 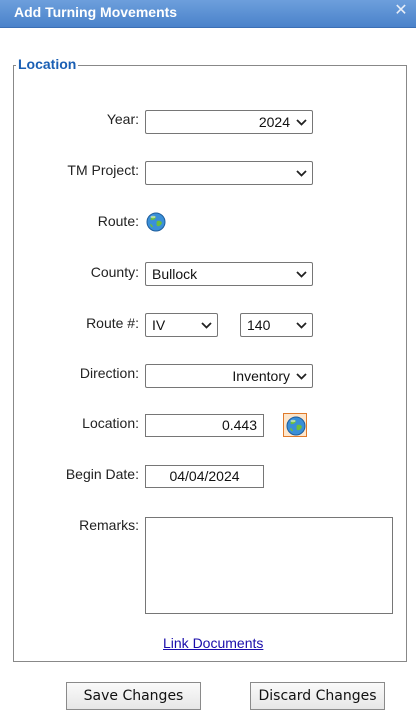 What do you see at coordinates (229, 376) in the screenshot?
I see `direction-select: Inventory` at bounding box center [229, 376].